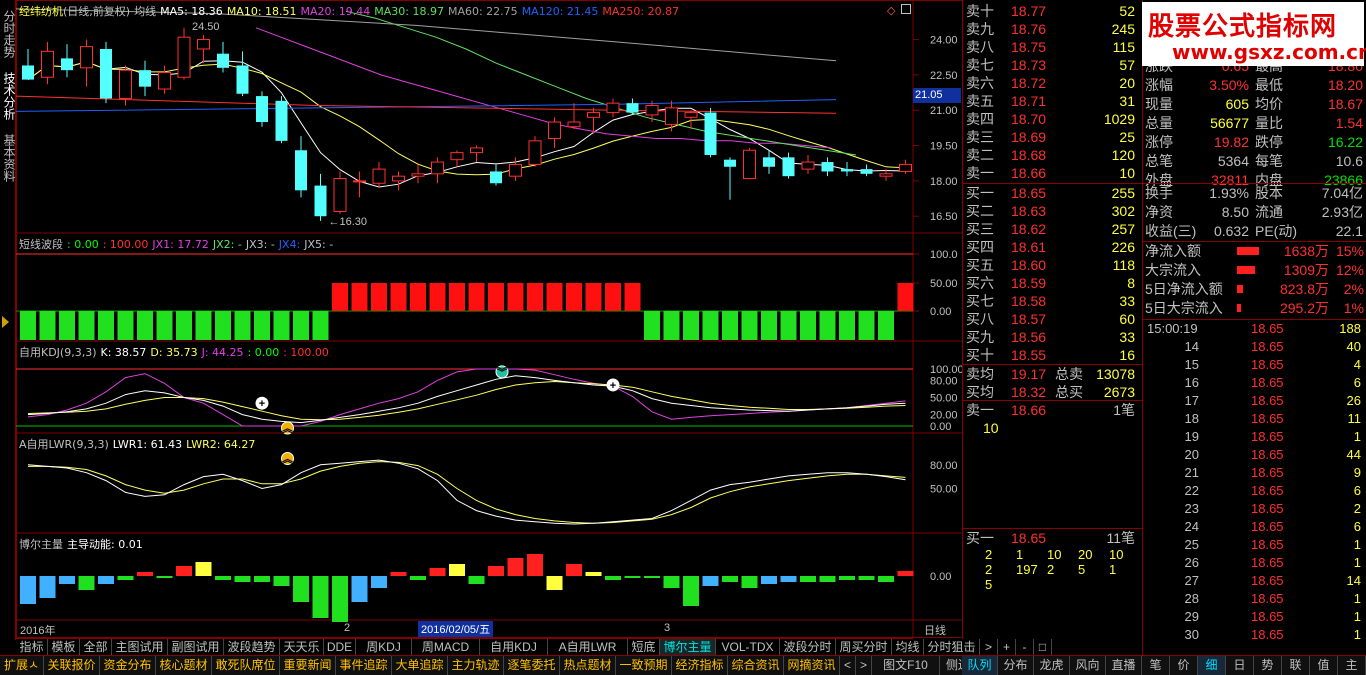 The width and height of the screenshot is (1366, 675). What do you see at coordinates (906, 665) in the screenshot?
I see `bottom-tab-17: 图文F10` at bounding box center [906, 665].